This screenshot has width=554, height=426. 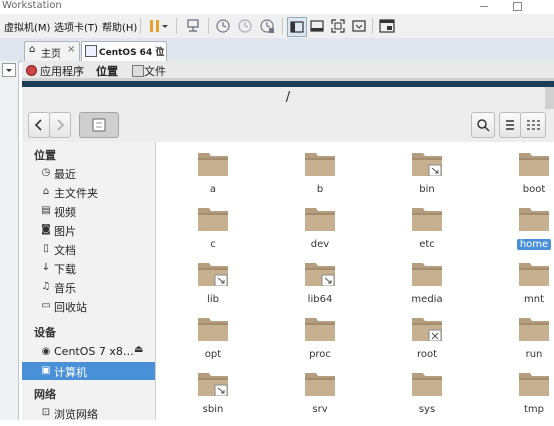 I want to click on sidebar-item-label: 回收站, so click(x=70, y=307).